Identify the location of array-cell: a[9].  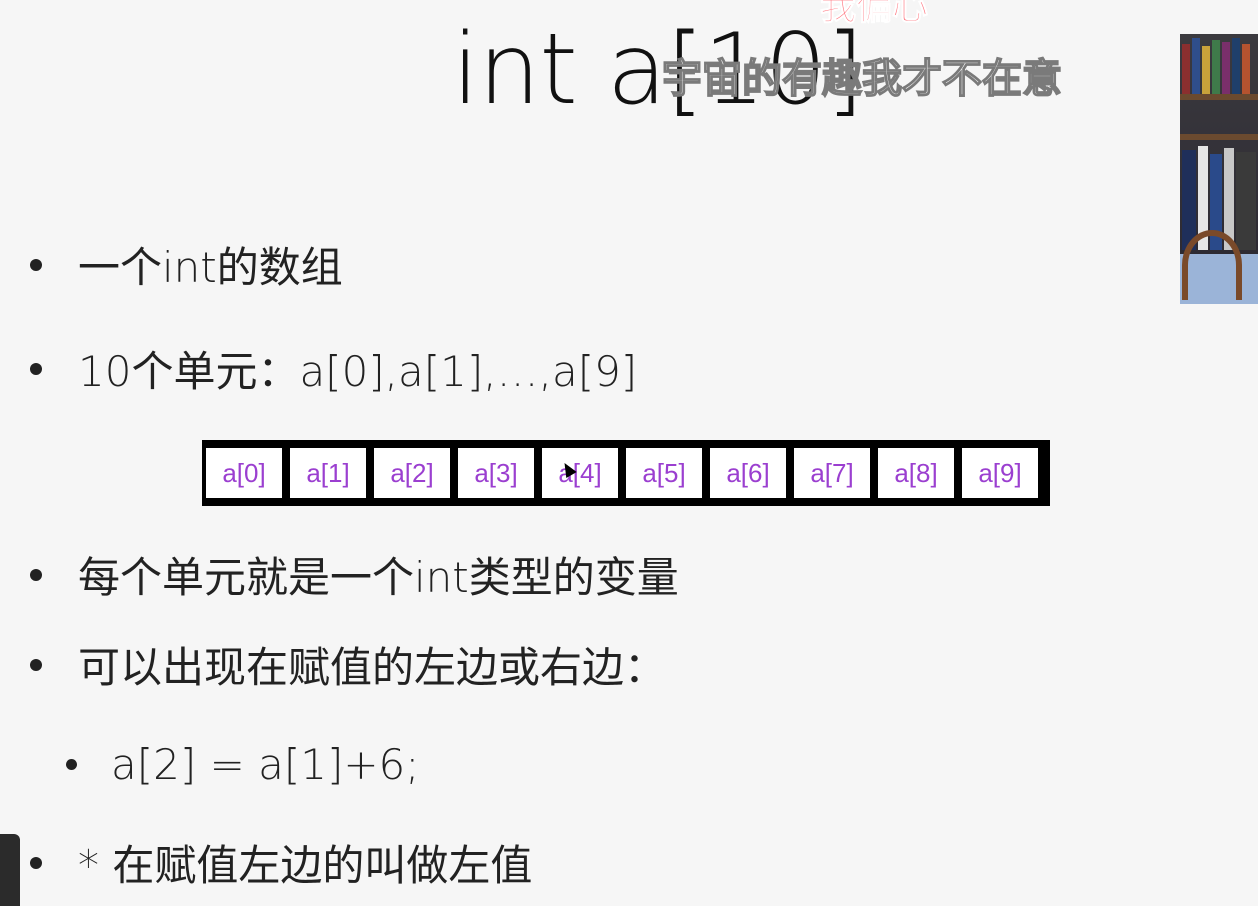
(1000, 473).